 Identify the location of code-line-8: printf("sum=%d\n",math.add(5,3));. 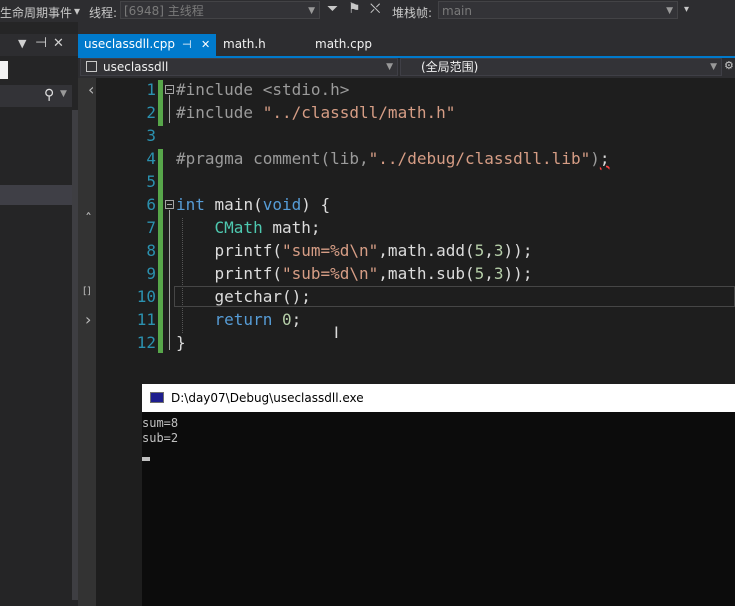
(354, 251).